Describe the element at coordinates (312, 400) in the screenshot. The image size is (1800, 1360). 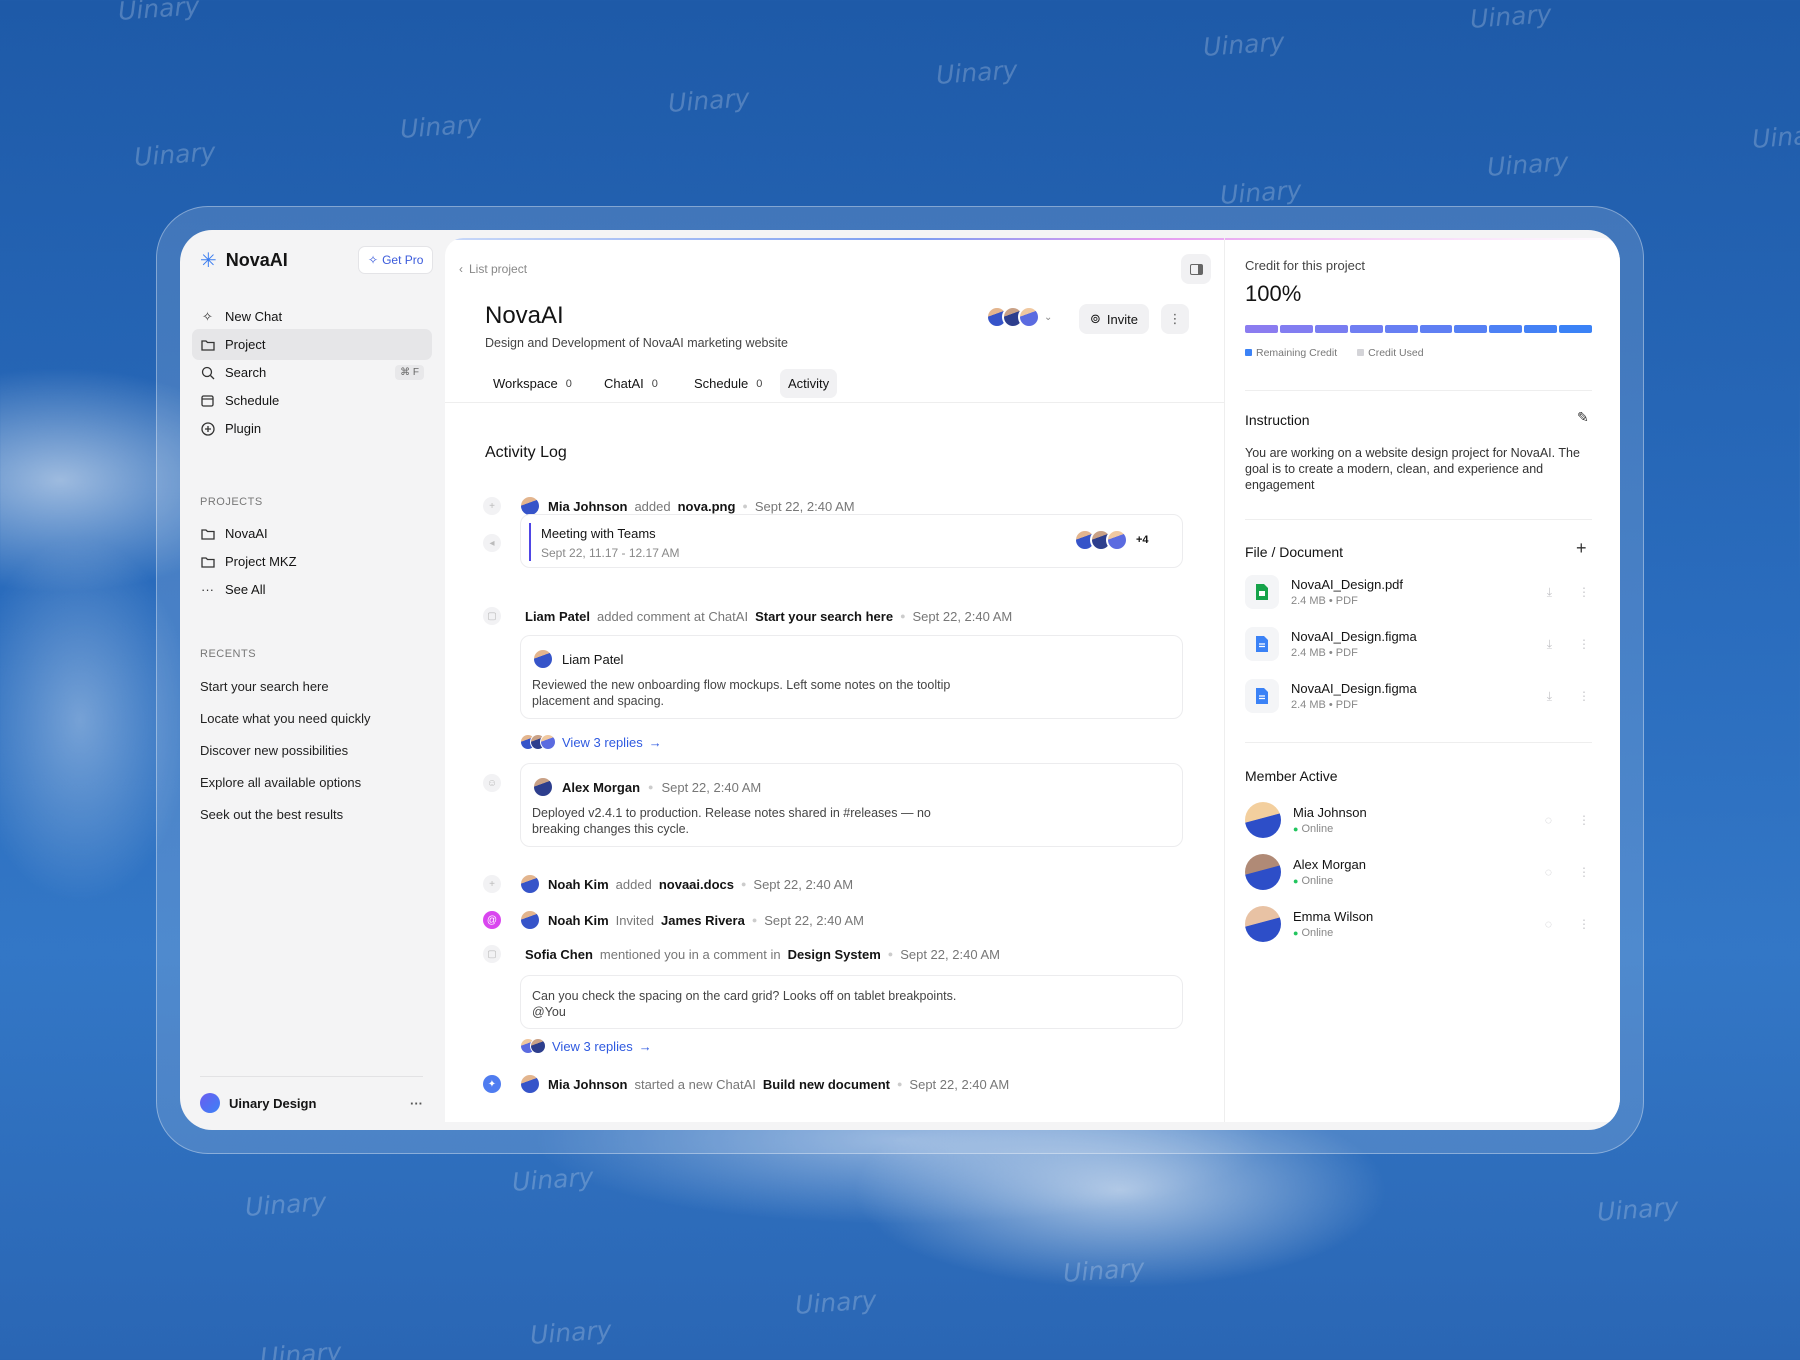
I see `nav-schedule: Schedule` at that location.